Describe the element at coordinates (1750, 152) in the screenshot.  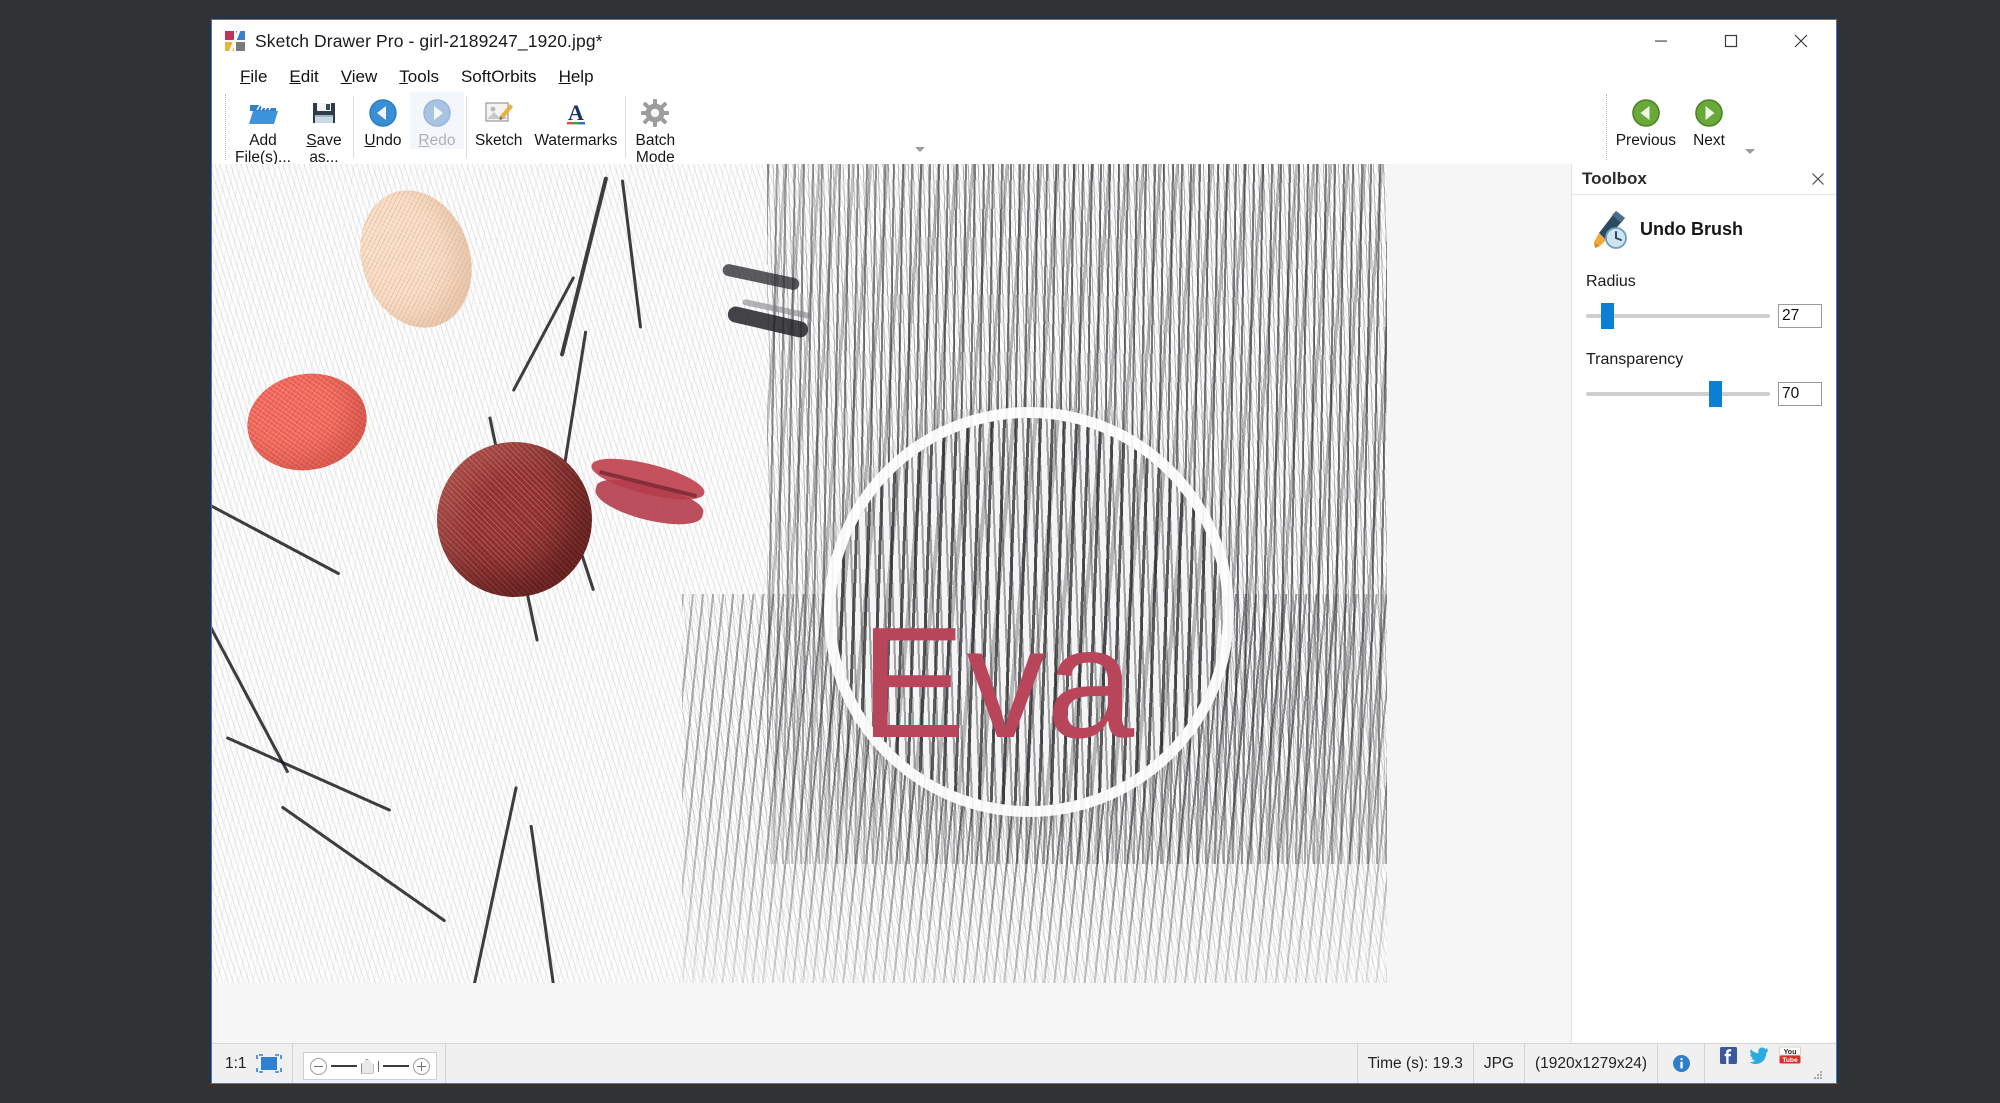
I see `nav-overflow-icon` at that location.